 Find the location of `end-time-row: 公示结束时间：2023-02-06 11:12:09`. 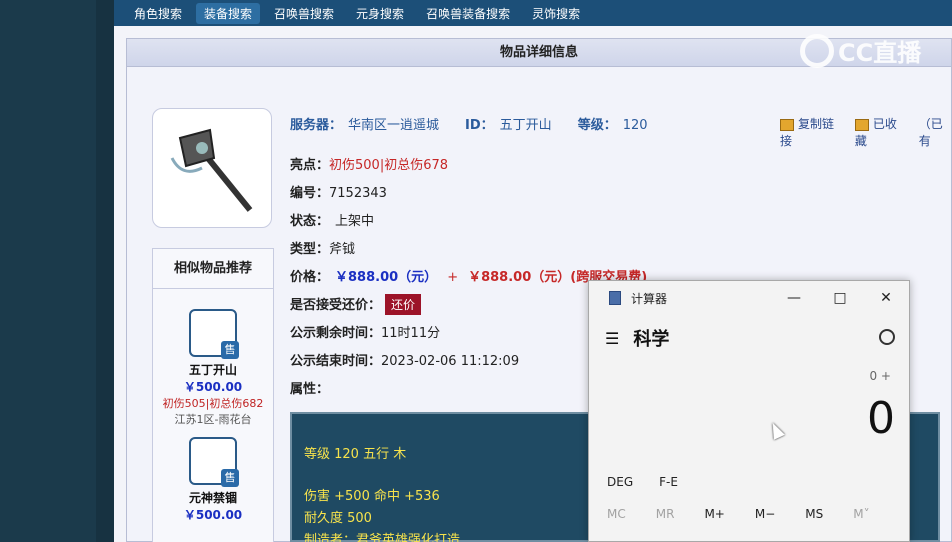

end-time-row: 公示结束时间：2023-02-06 11:12:09 is located at coordinates (405, 361).